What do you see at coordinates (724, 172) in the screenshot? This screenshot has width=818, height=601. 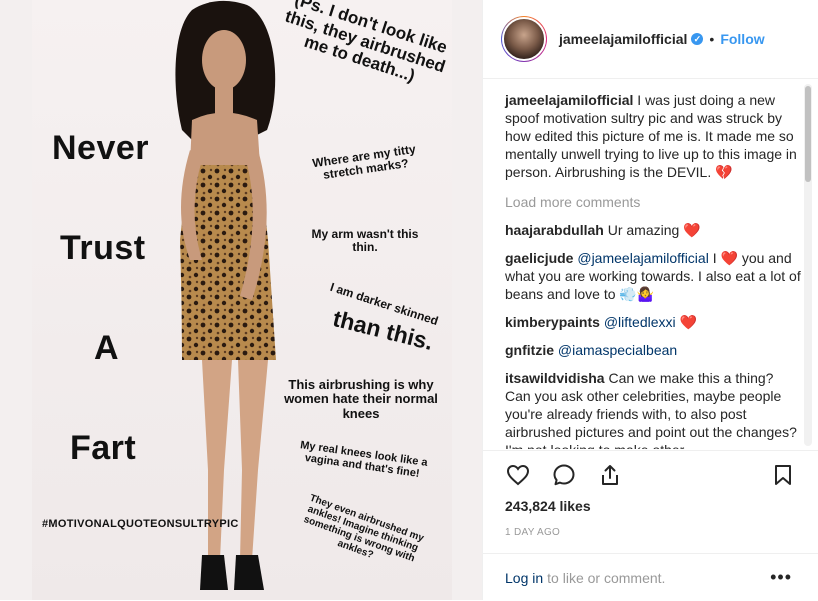 I see `broken-heart-emoji: 💔` at bounding box center [724, 172].